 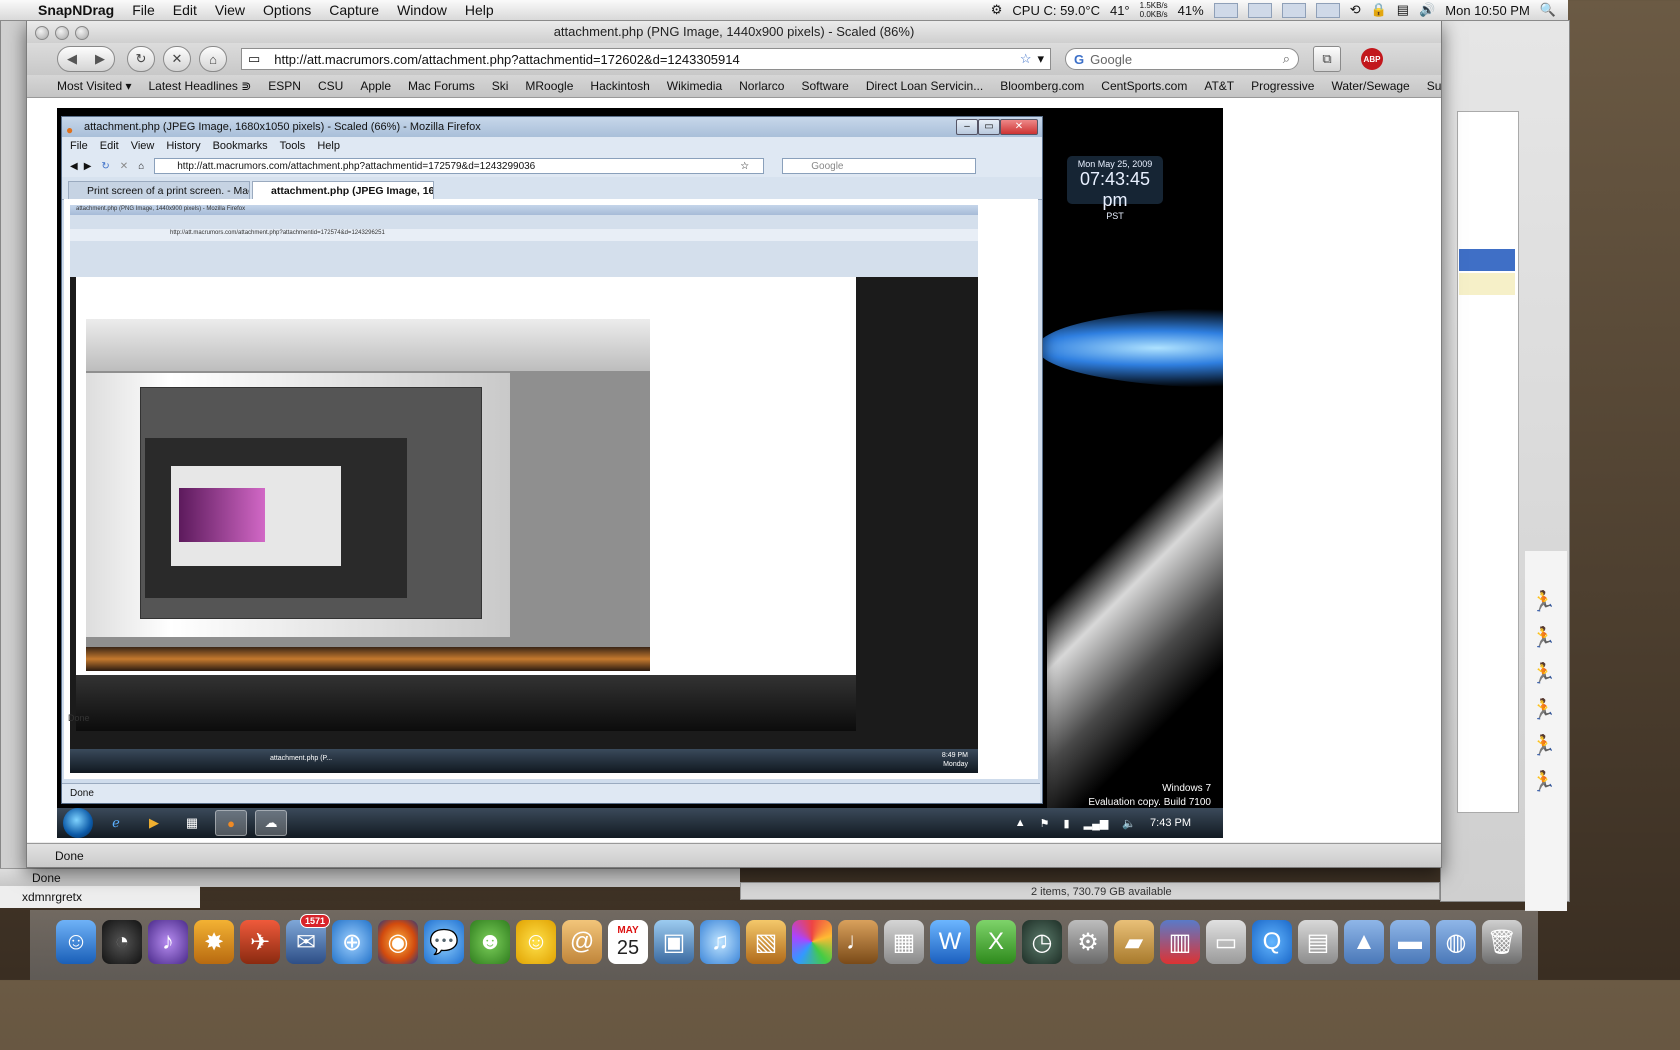 I want to click on tray-chevron-icon: ▲, so click(x=1020, y=823).